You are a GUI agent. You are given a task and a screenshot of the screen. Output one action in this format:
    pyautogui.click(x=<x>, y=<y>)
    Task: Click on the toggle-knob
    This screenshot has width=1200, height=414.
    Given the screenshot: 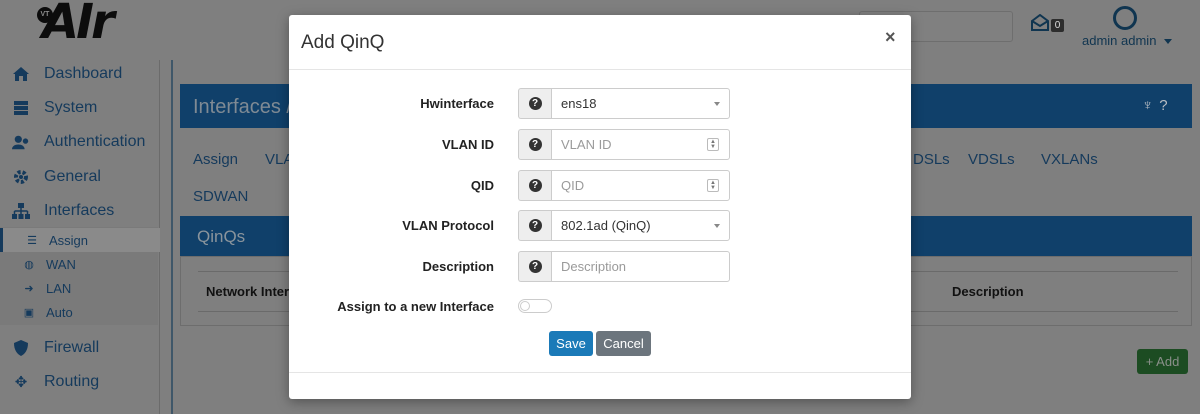 What is the action you would take?
    pyautogui.click(x=525, y=306)
    